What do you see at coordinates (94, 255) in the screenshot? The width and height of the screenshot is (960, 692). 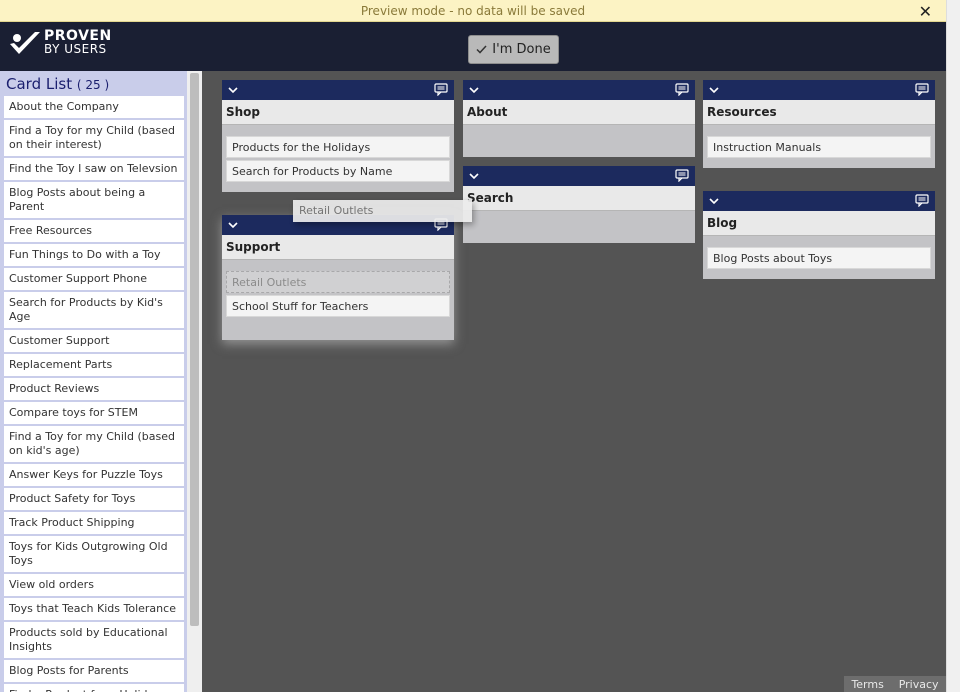 I see `card-list-item: Fun Things to Do with a Toy` at bounding box center [94, 255].